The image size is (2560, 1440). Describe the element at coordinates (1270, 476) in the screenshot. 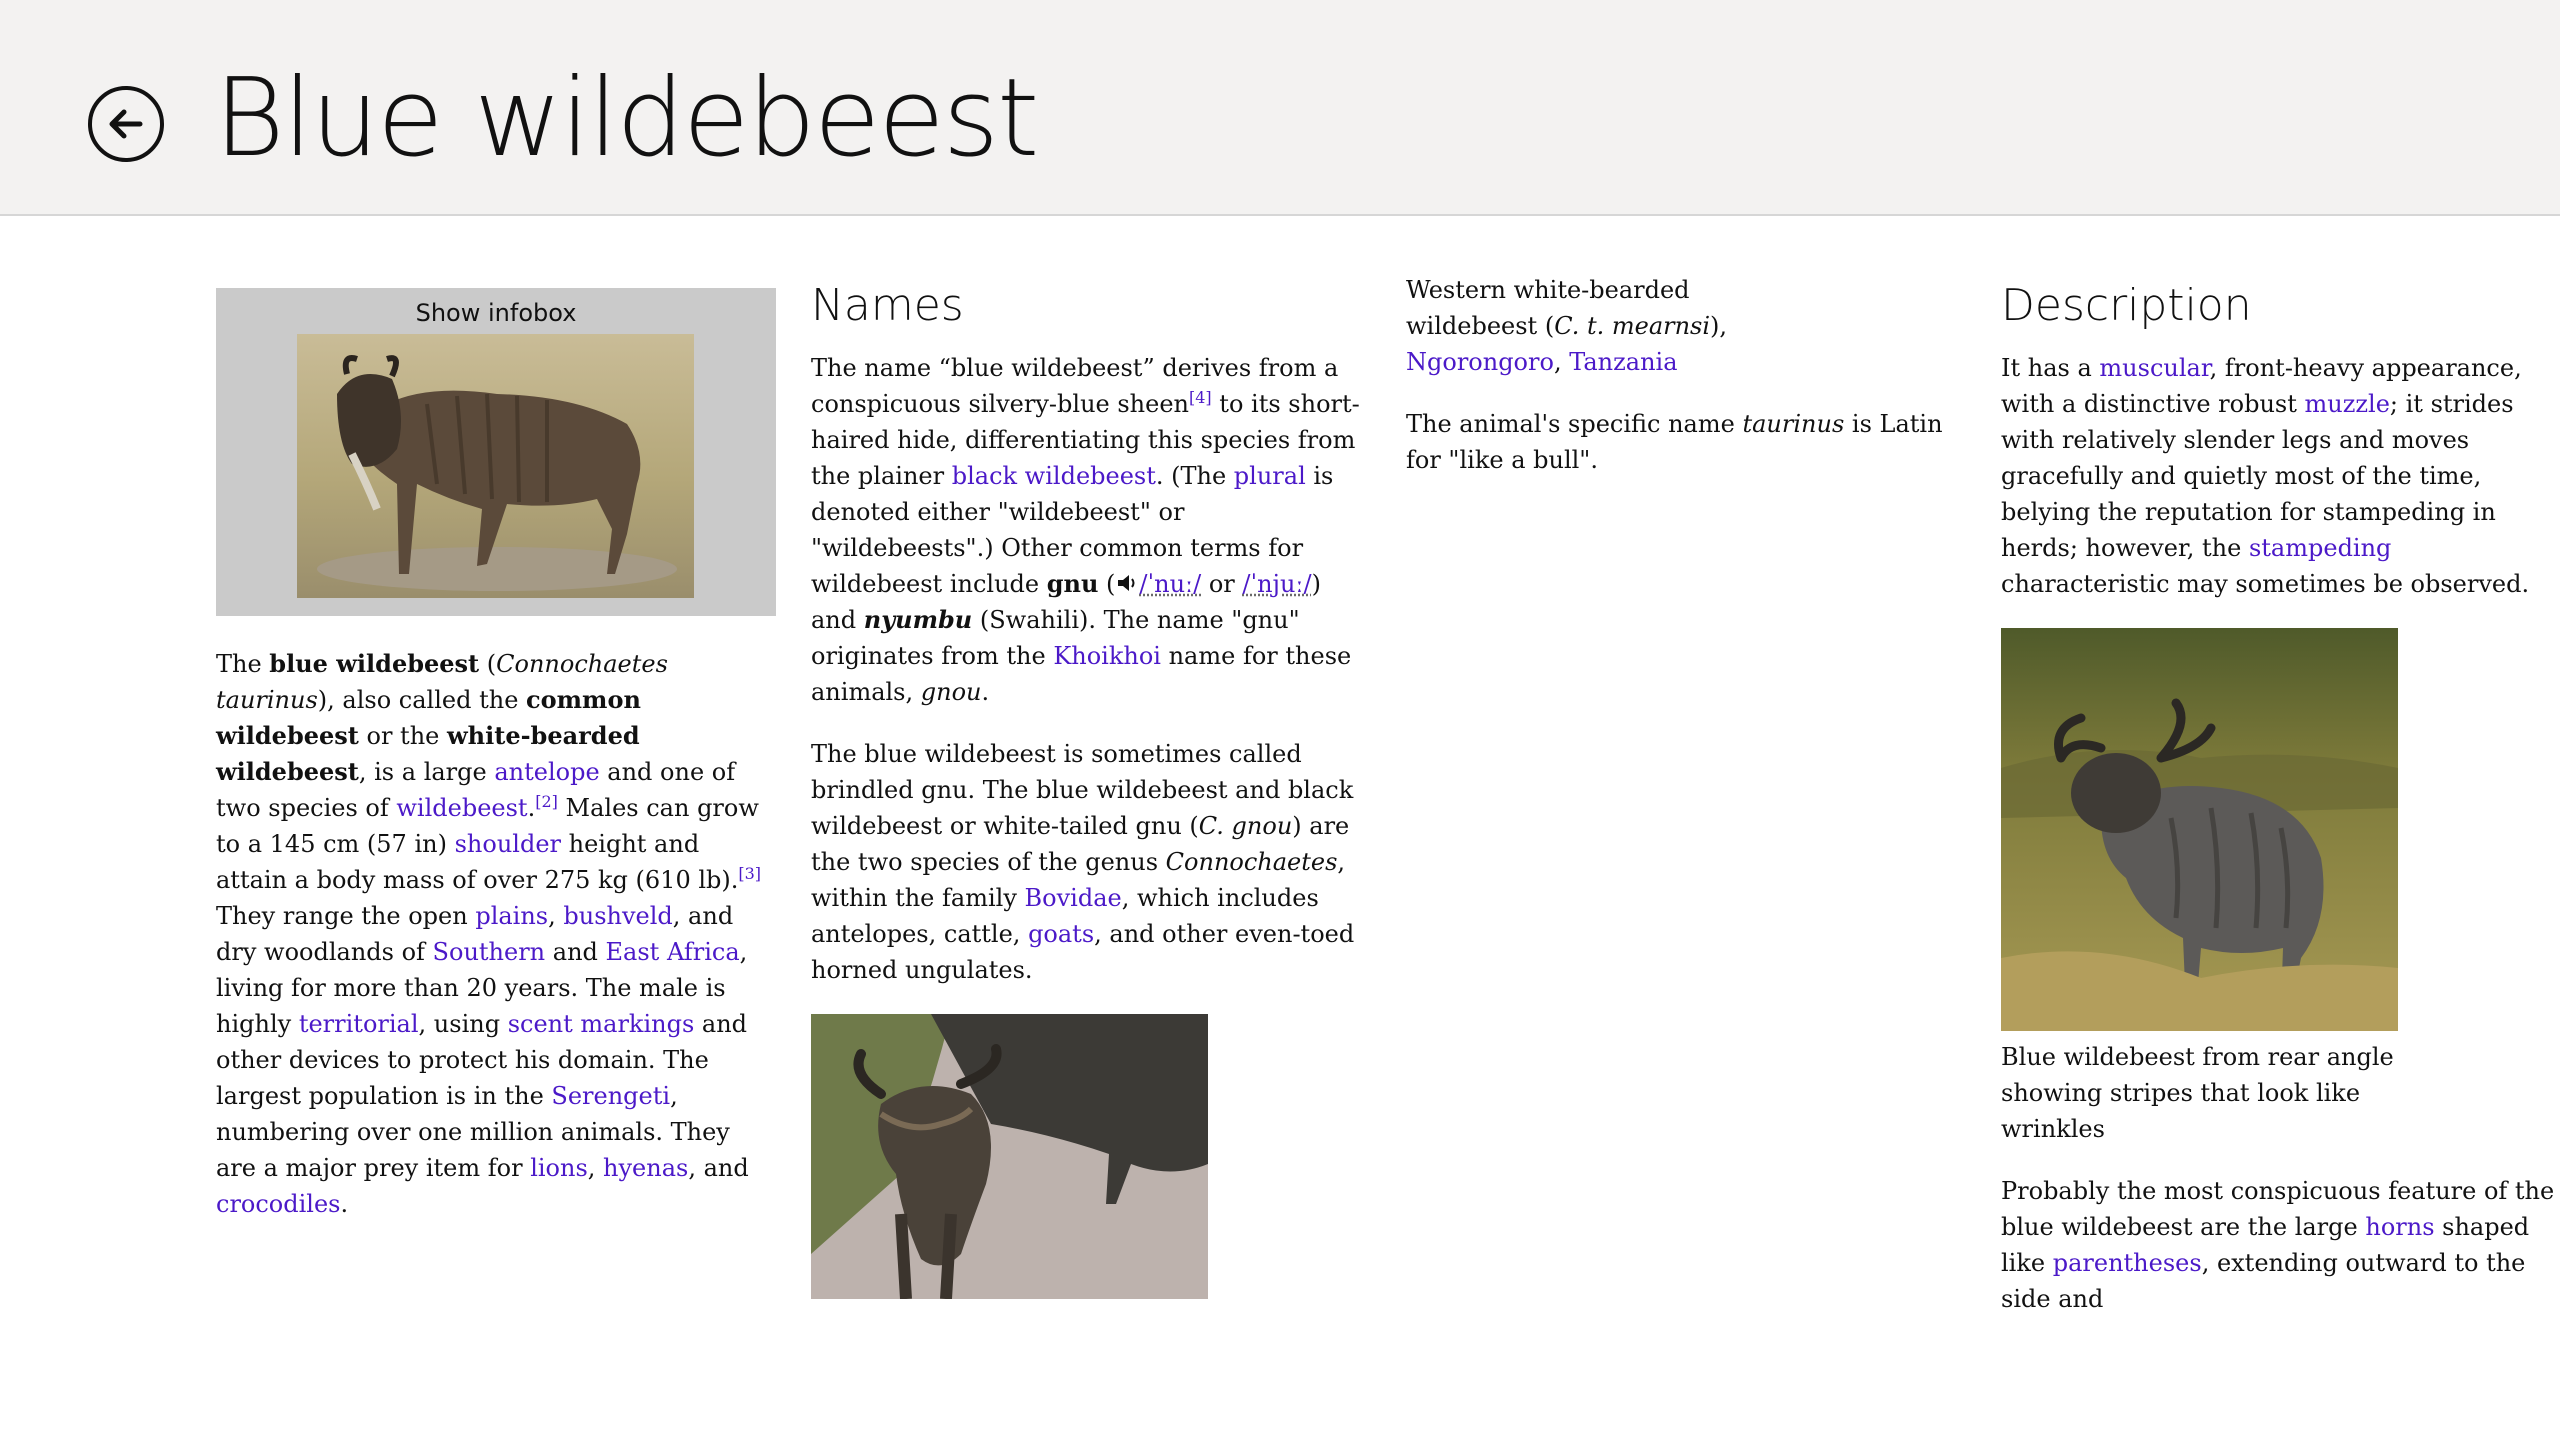

I see `link-plural: plural` at that location.